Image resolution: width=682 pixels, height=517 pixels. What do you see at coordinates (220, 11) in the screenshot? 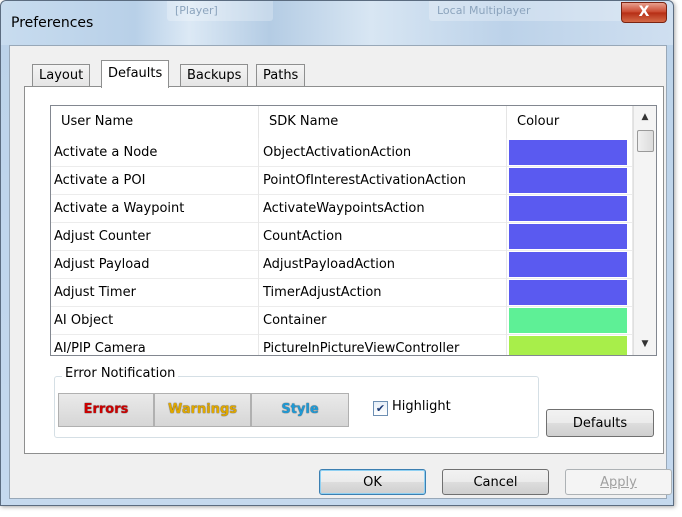
I see `background-tab: [Player]` at bounding box center [220, 11].